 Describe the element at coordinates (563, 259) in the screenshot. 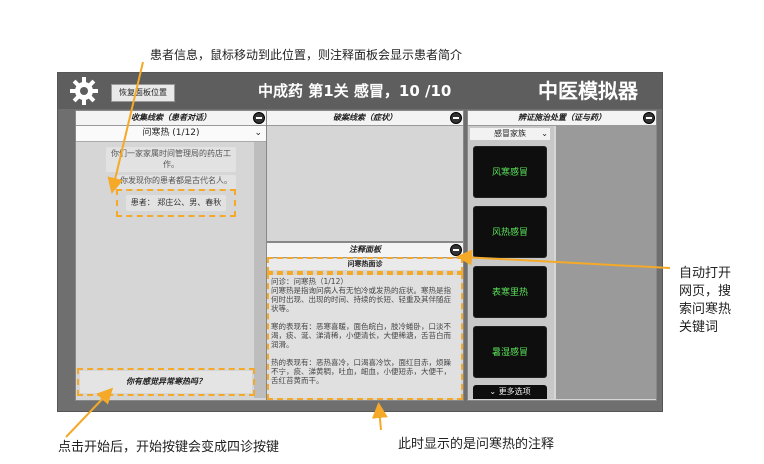

I see `arrow-to-note-header` at that location.